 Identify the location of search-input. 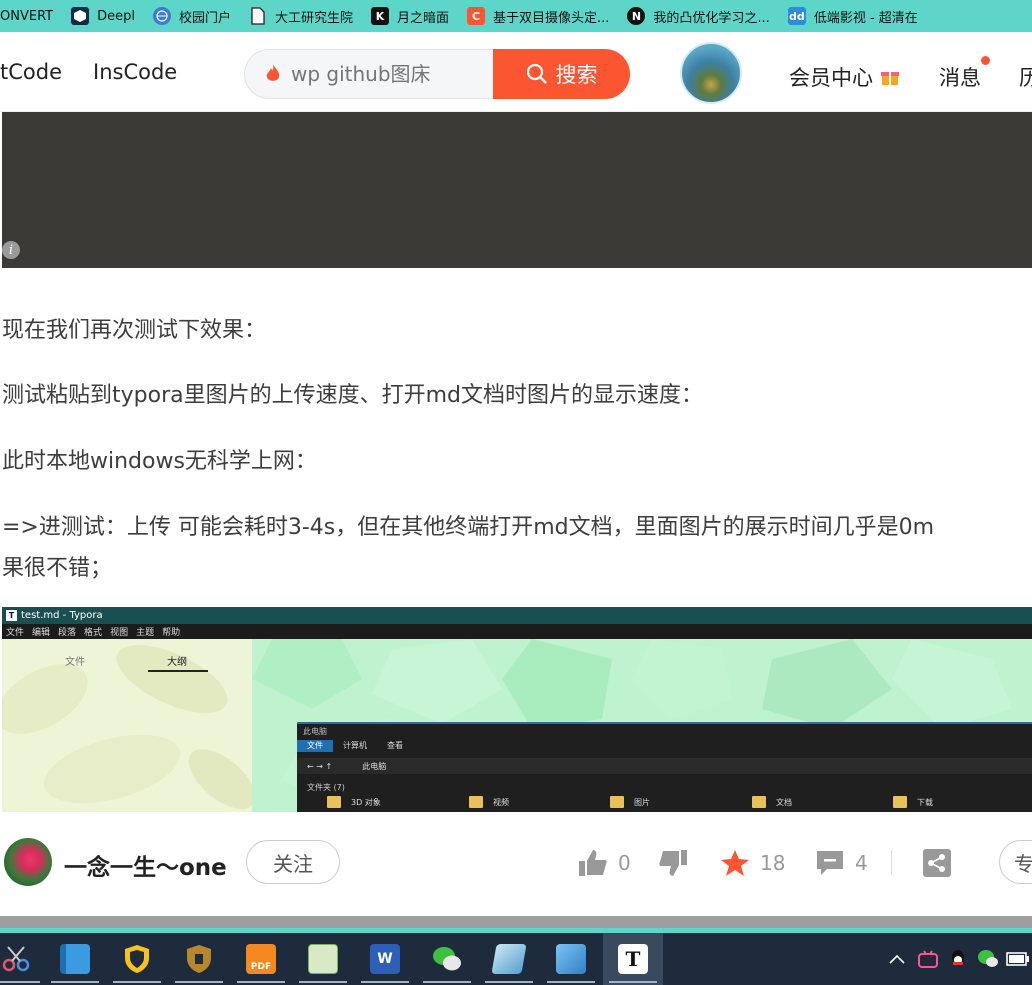
(381, 74).